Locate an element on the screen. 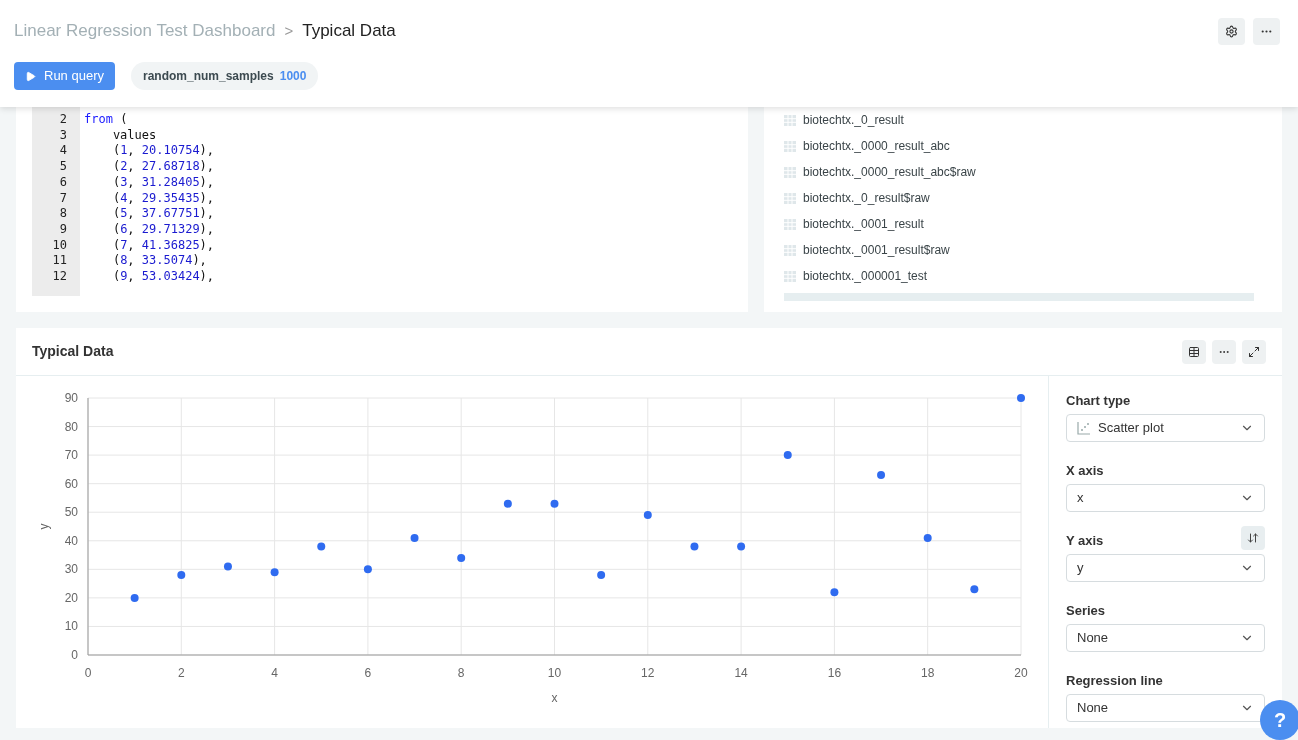 This screenshot has width=1298, height=740. line-number: 8 is located at coordinates (63, 214).